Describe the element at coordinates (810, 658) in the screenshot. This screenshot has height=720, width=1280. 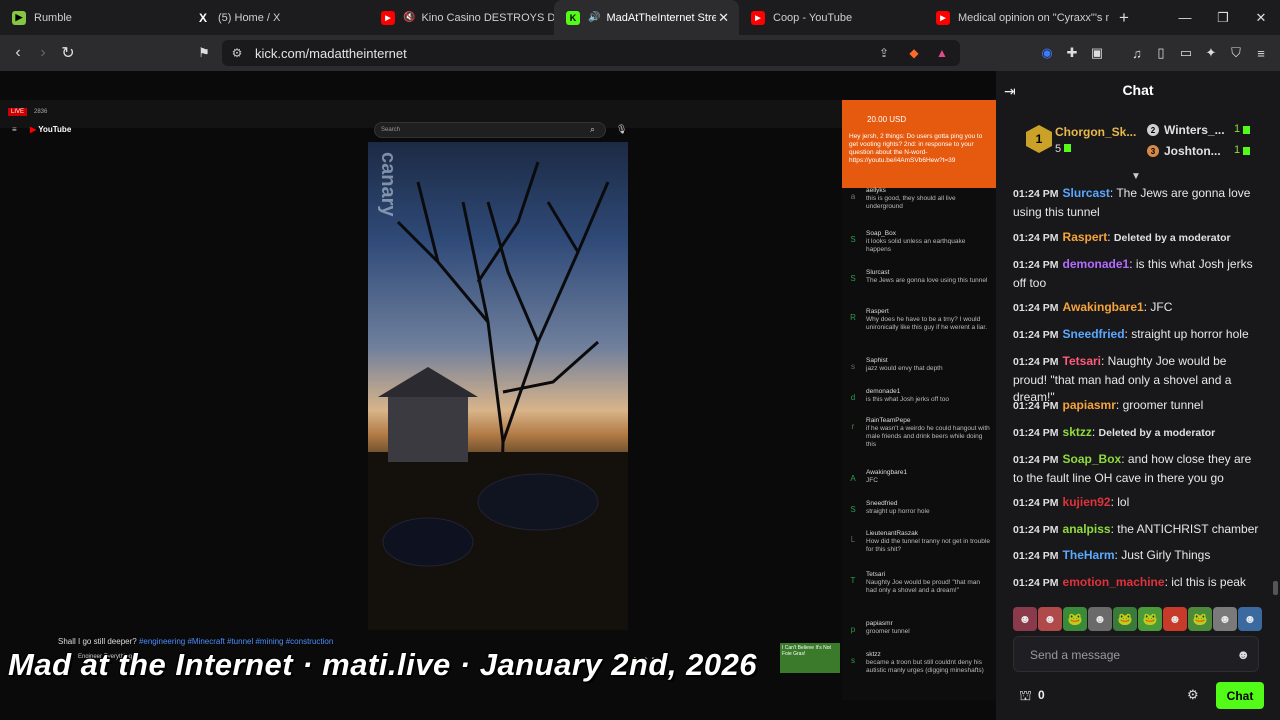
I see `ad-thumbnail: I Can't Believe It's Not Foie Gras!` at that location.